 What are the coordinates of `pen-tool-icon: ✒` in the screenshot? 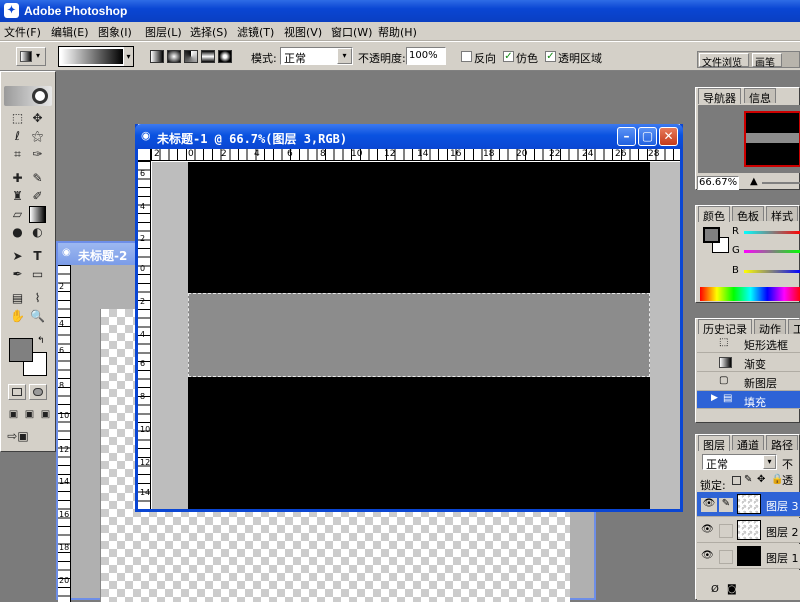 It's located at (17, 274).